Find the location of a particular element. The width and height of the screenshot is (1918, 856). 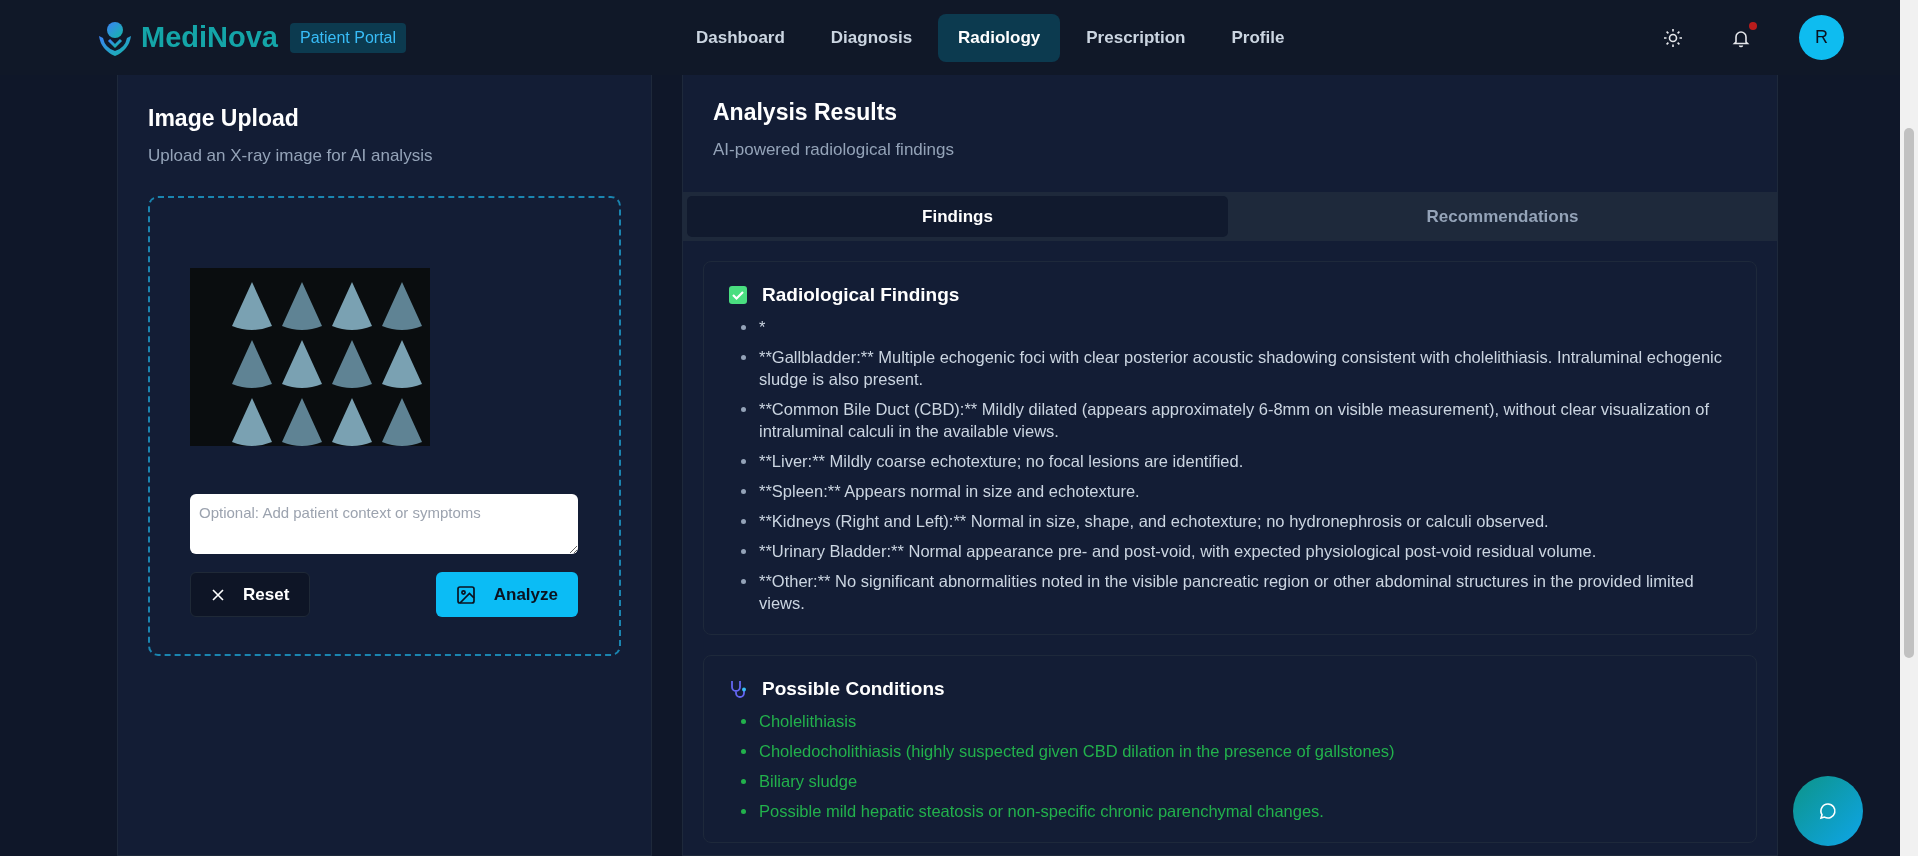

nav-tab: Radiology is located at coordinates (999, 37).